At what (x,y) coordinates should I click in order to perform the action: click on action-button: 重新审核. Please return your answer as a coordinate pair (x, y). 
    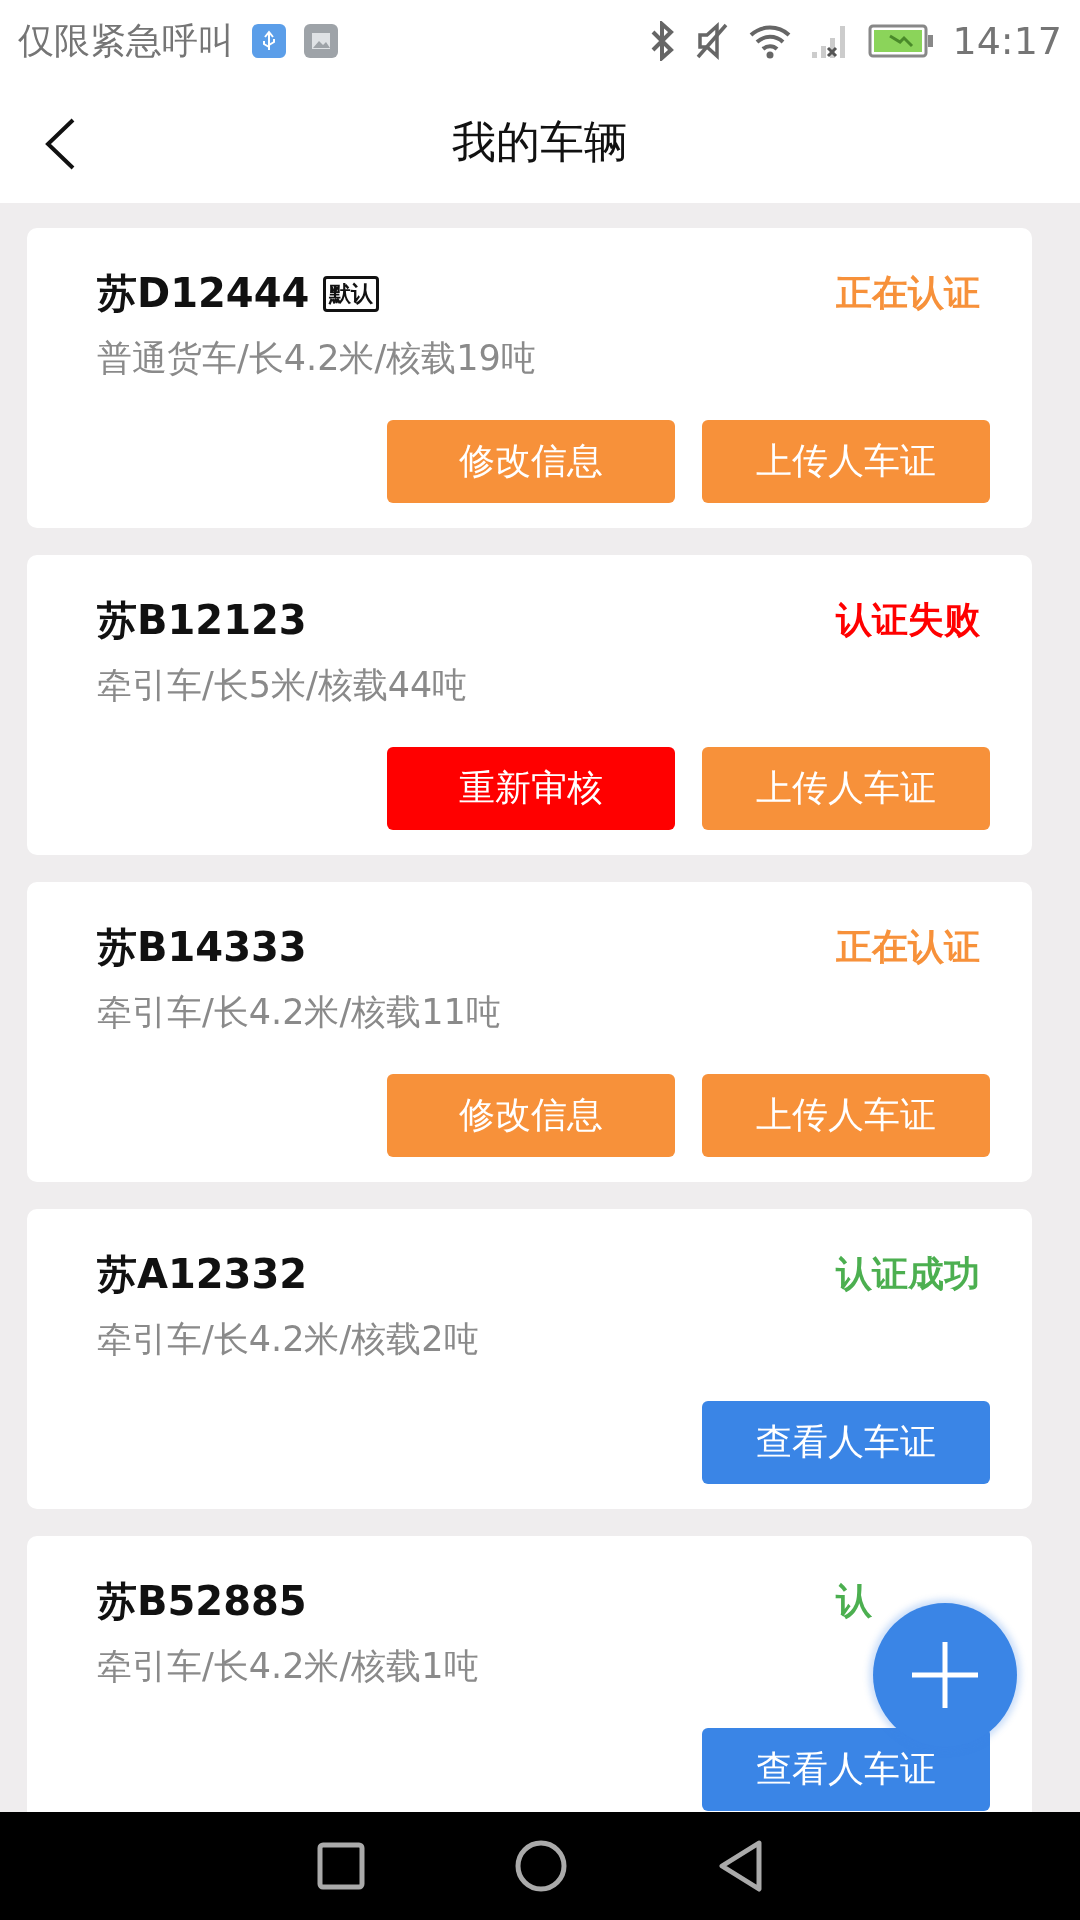
    Looking at the image, I should click on (531, 788).